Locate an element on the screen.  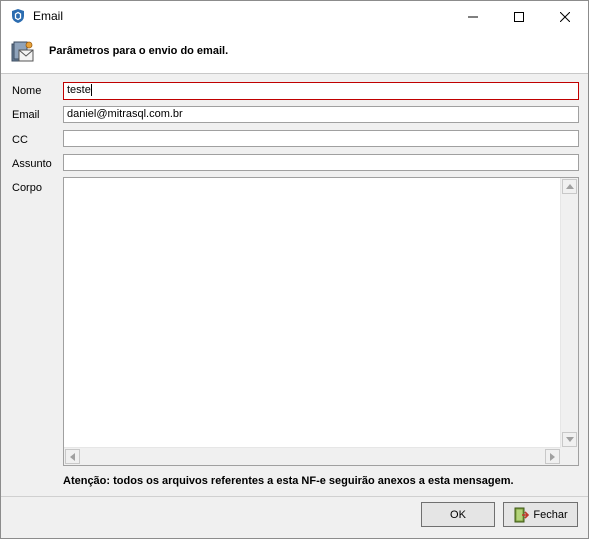
scroll-down-button is located at coordinates (569, 439).